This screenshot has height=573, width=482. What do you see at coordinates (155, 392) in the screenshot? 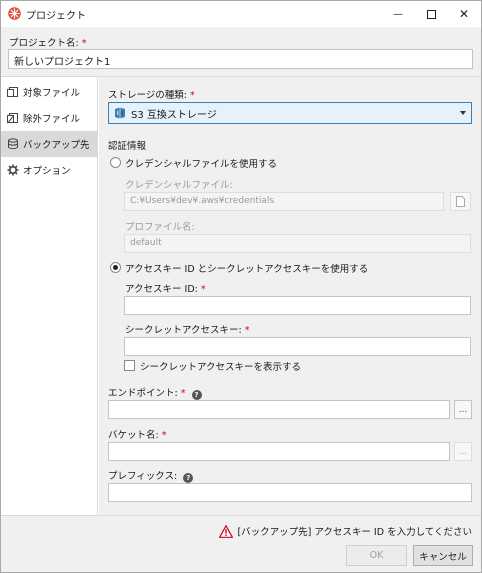
I see `endpoint-label: エンドポイント: * ?` at bounding box center [155, 392].